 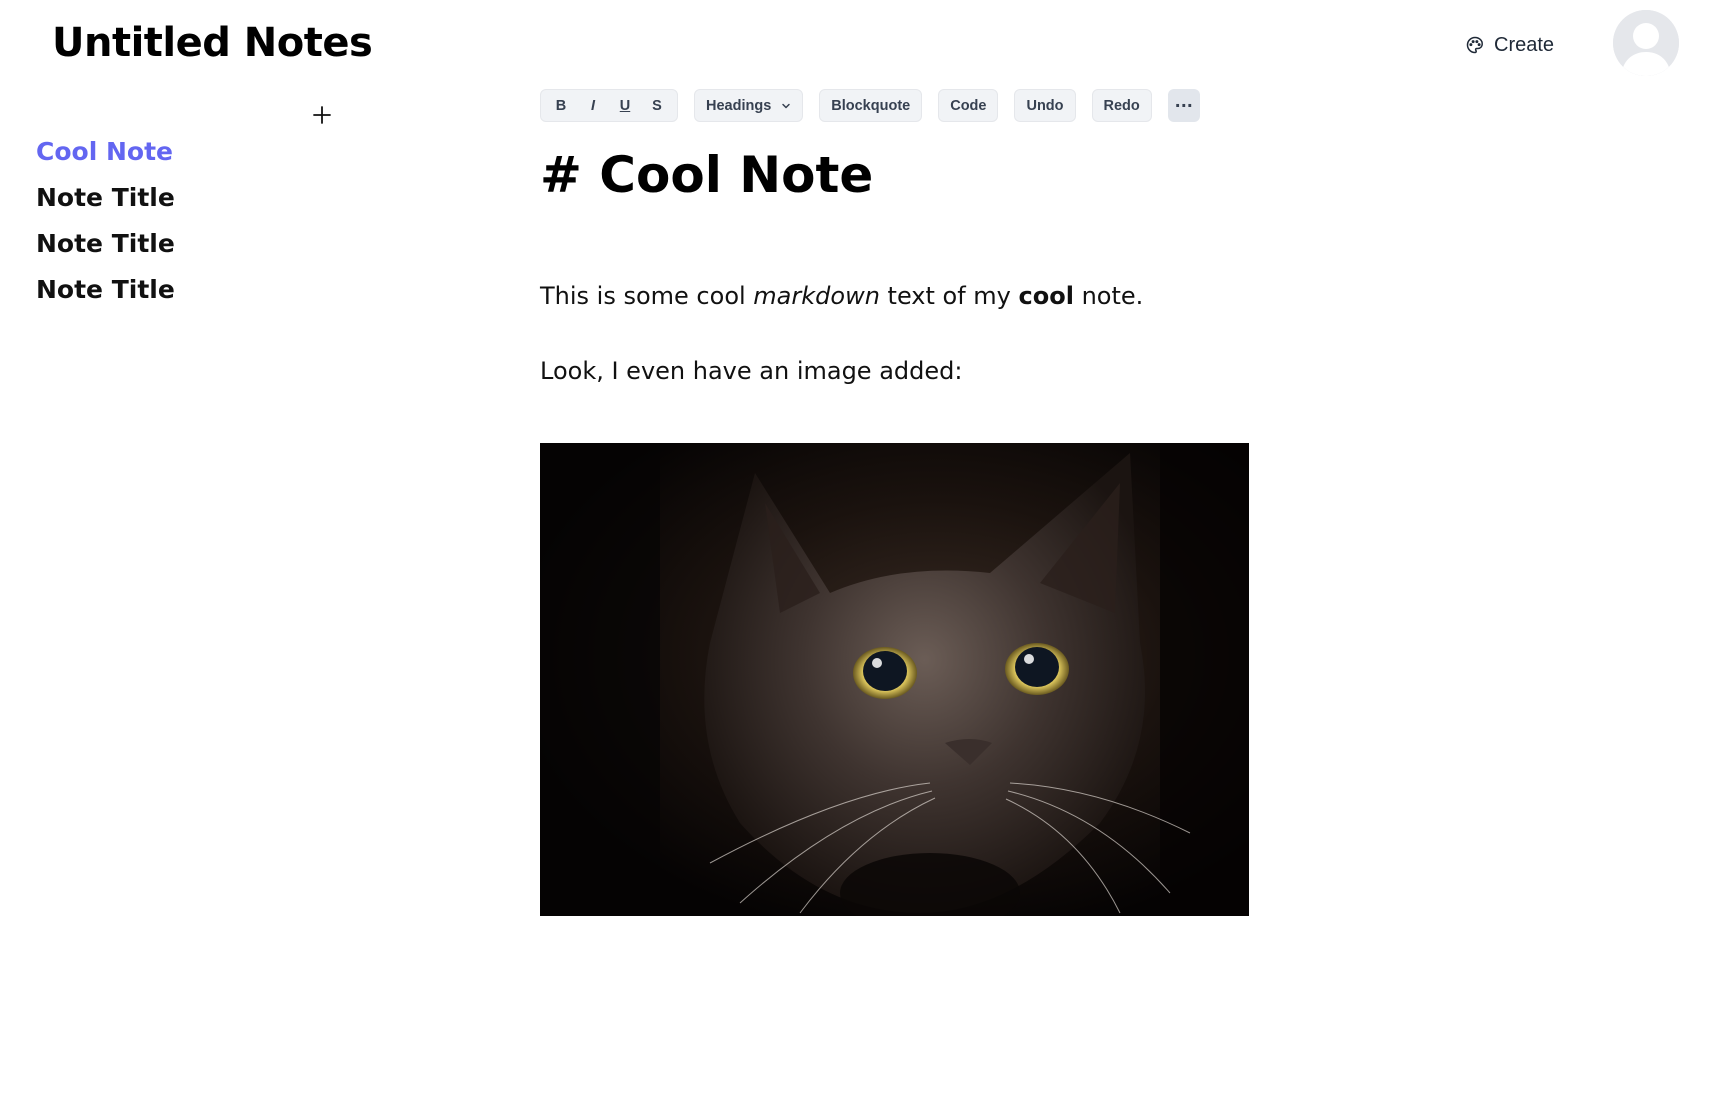 I want to click on headings-dropdown: Headings, so click(x=749, y=105).